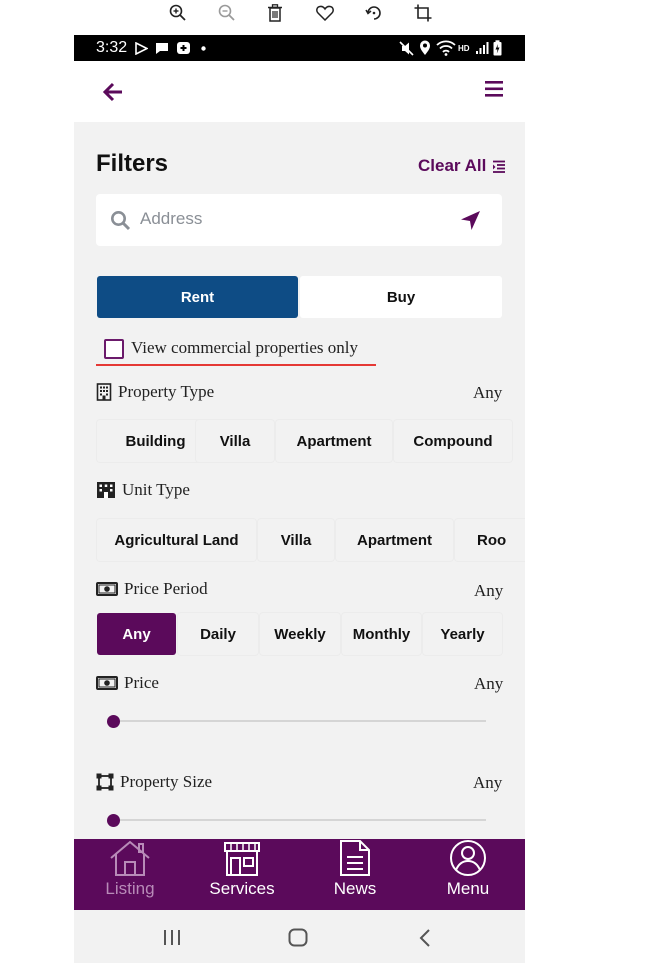 This screenshot has width=662, height=969. I want to click on add-box-icon, so click(183, 48).